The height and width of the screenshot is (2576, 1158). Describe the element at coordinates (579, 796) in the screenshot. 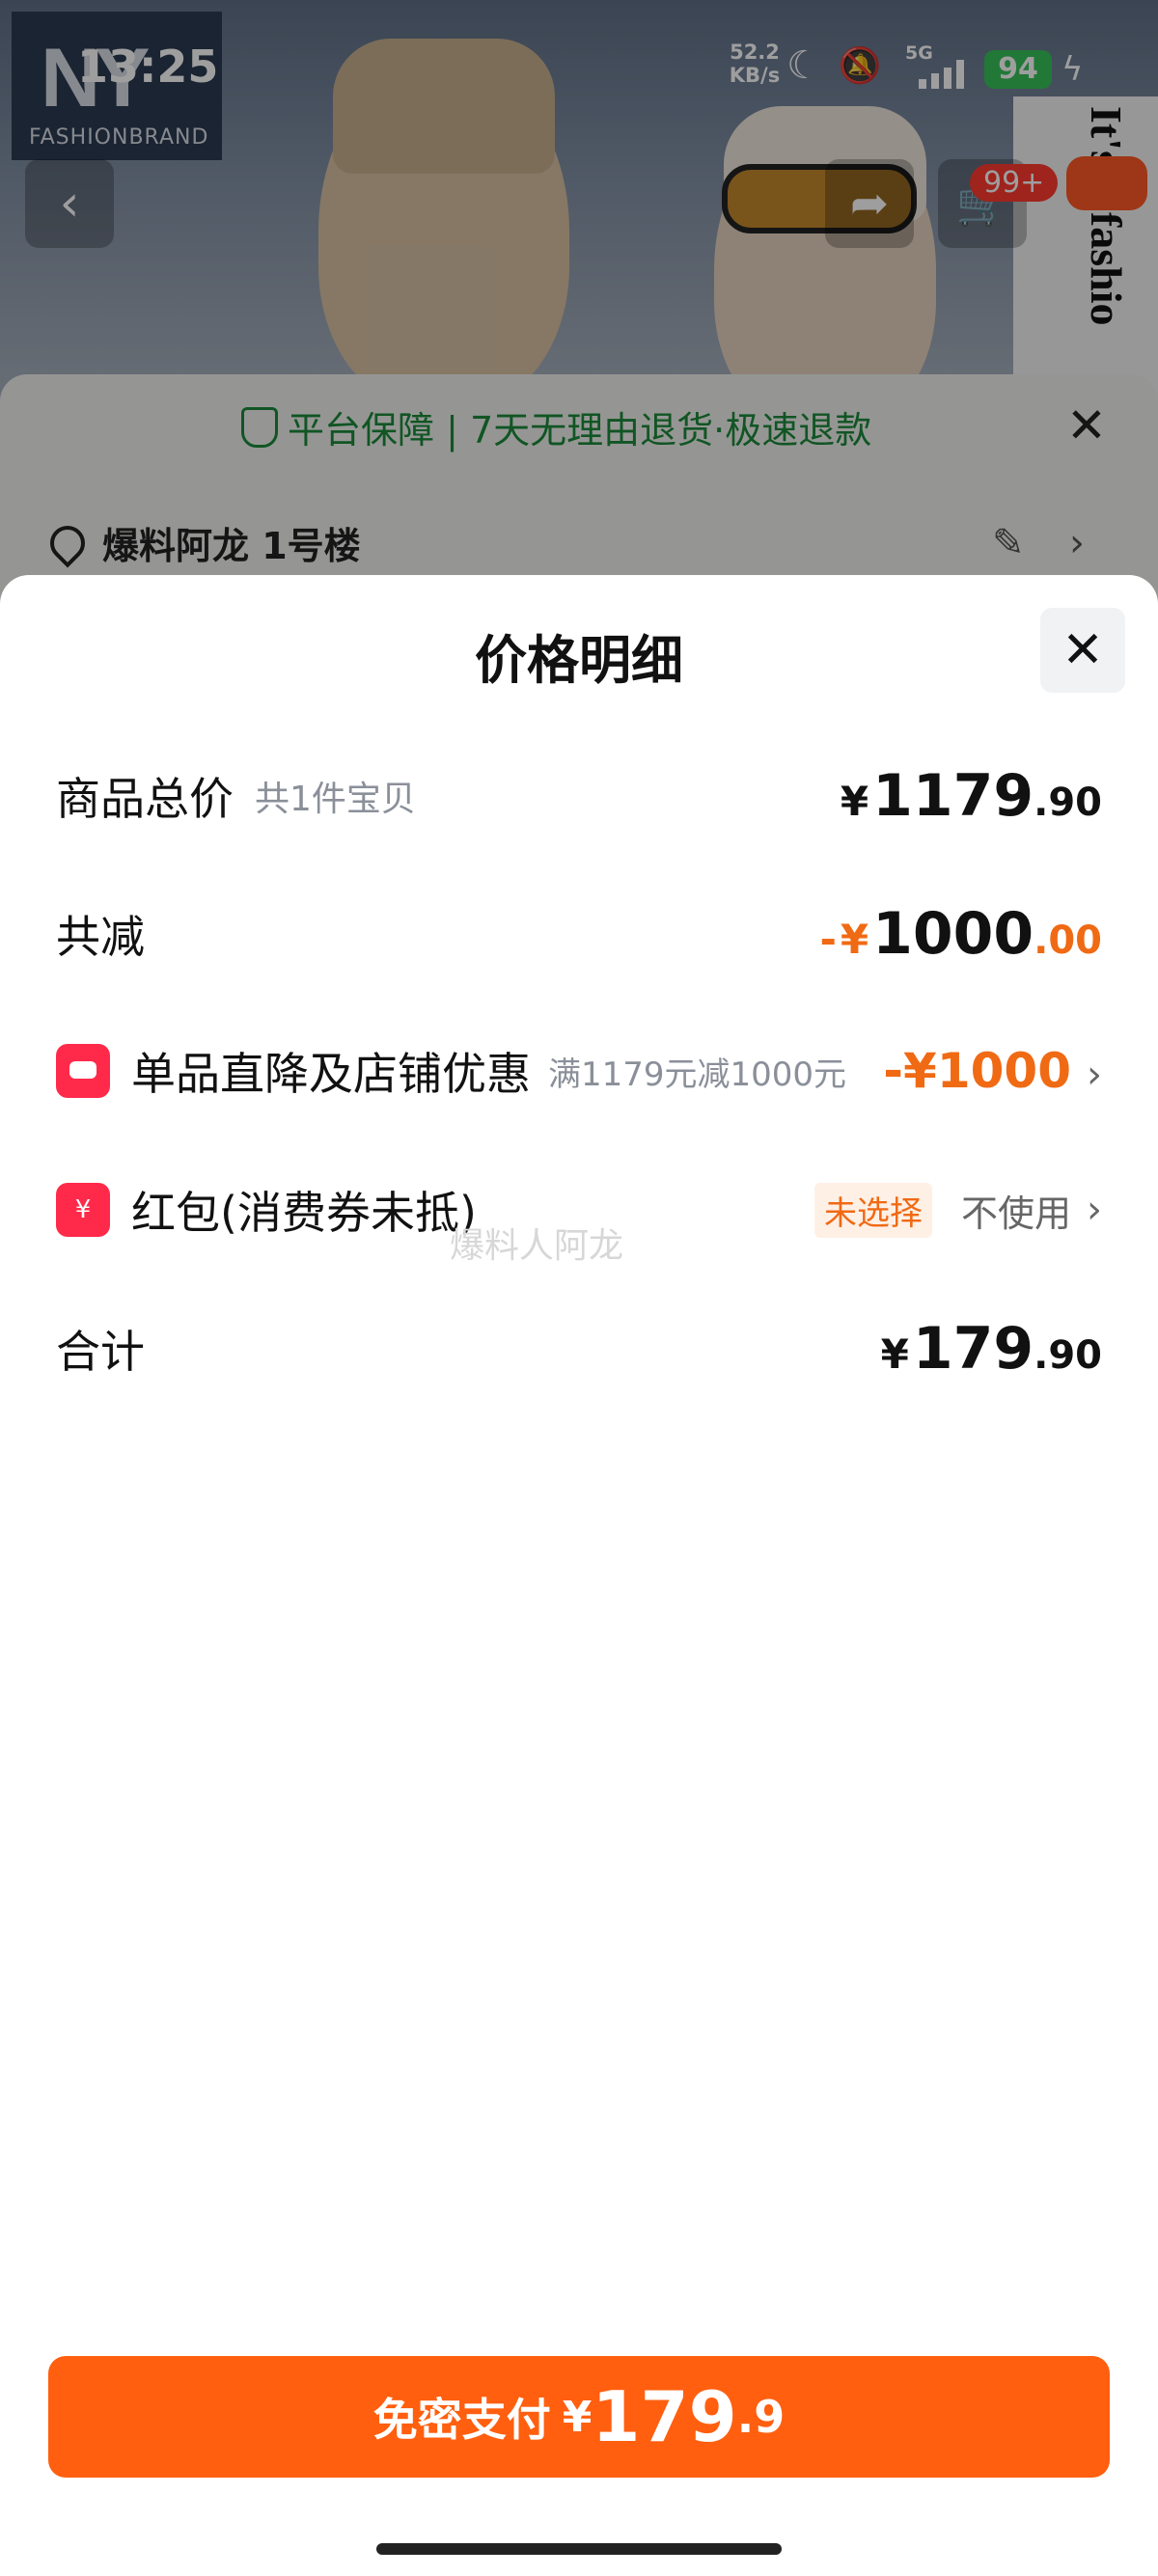

I see `total-goods-row: 商品总价 共1件宝贝 ¥ 1179 .90` at that location.